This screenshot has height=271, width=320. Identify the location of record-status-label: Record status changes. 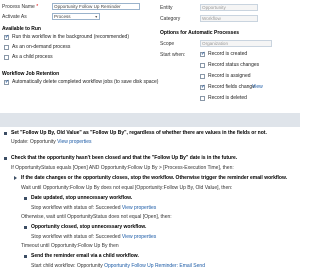
(234, 65).